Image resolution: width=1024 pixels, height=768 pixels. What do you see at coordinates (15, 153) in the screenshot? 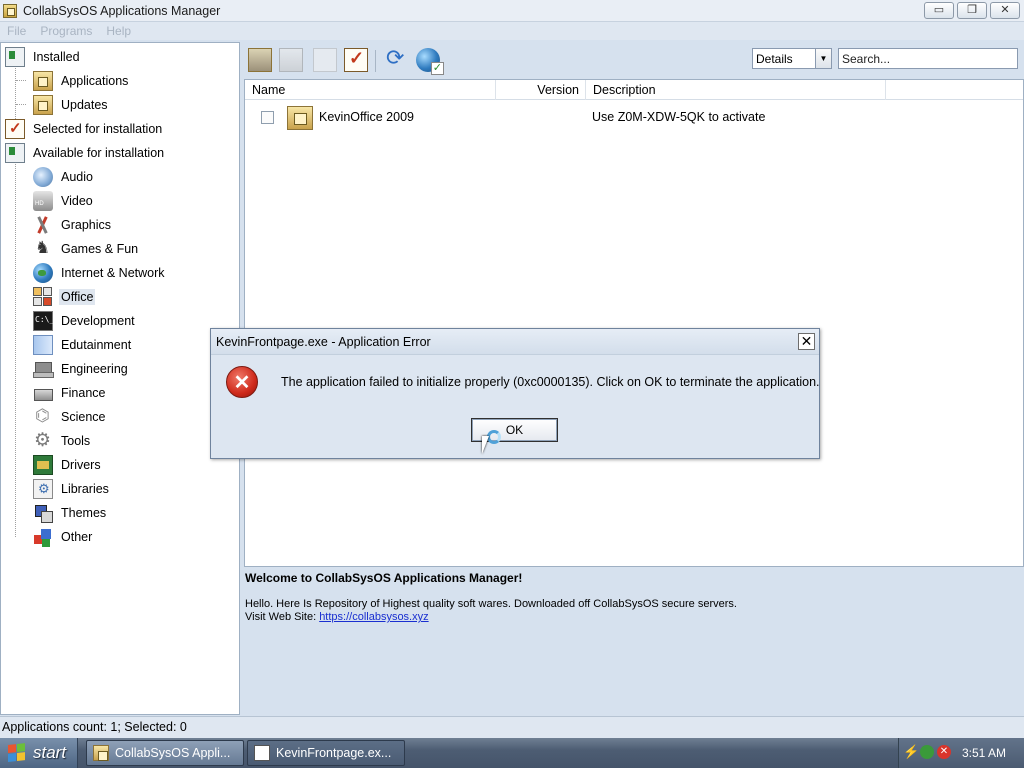
I see `available-icon` at bounding box center [15, 153].